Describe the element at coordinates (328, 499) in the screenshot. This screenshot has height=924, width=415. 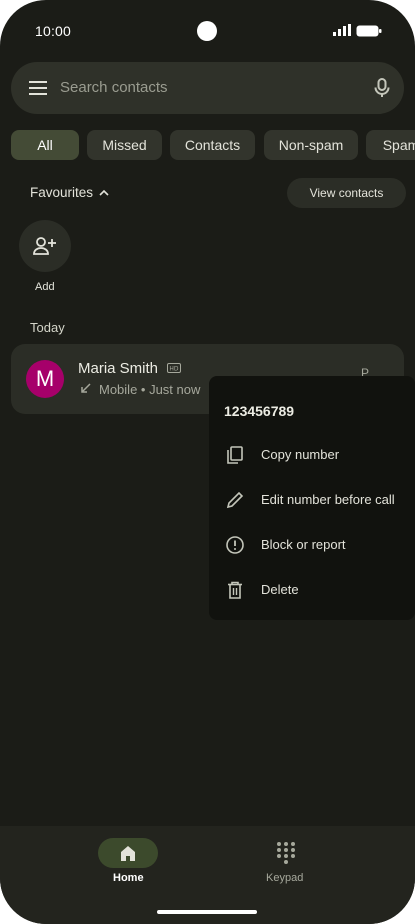
I see `menu-item-label: Edit number before call` at that location.